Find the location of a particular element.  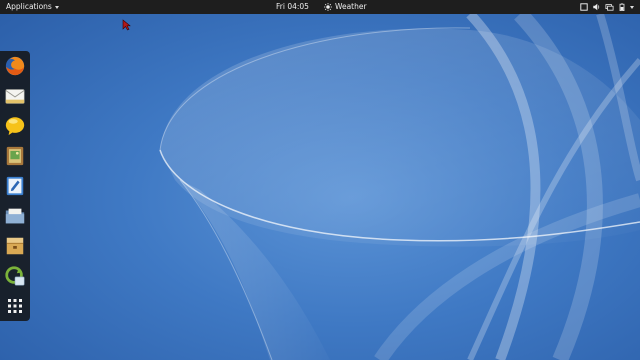

system-menu-chevron-icon is located at coordinates (632, 7).